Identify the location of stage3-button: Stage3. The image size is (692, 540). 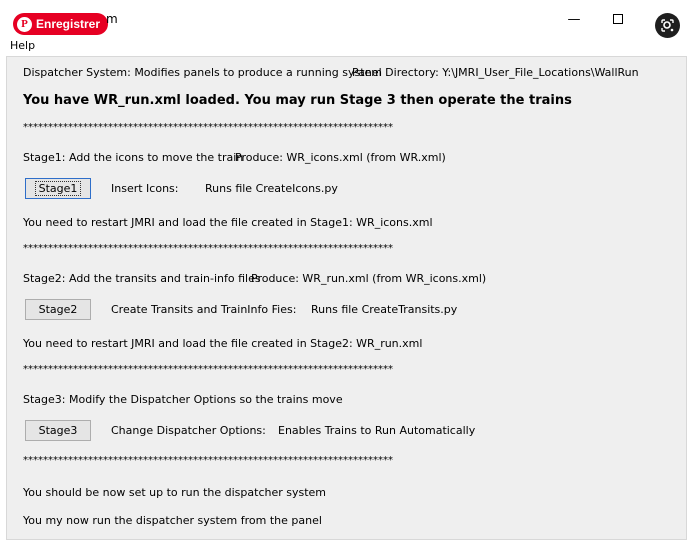
(58, 430).